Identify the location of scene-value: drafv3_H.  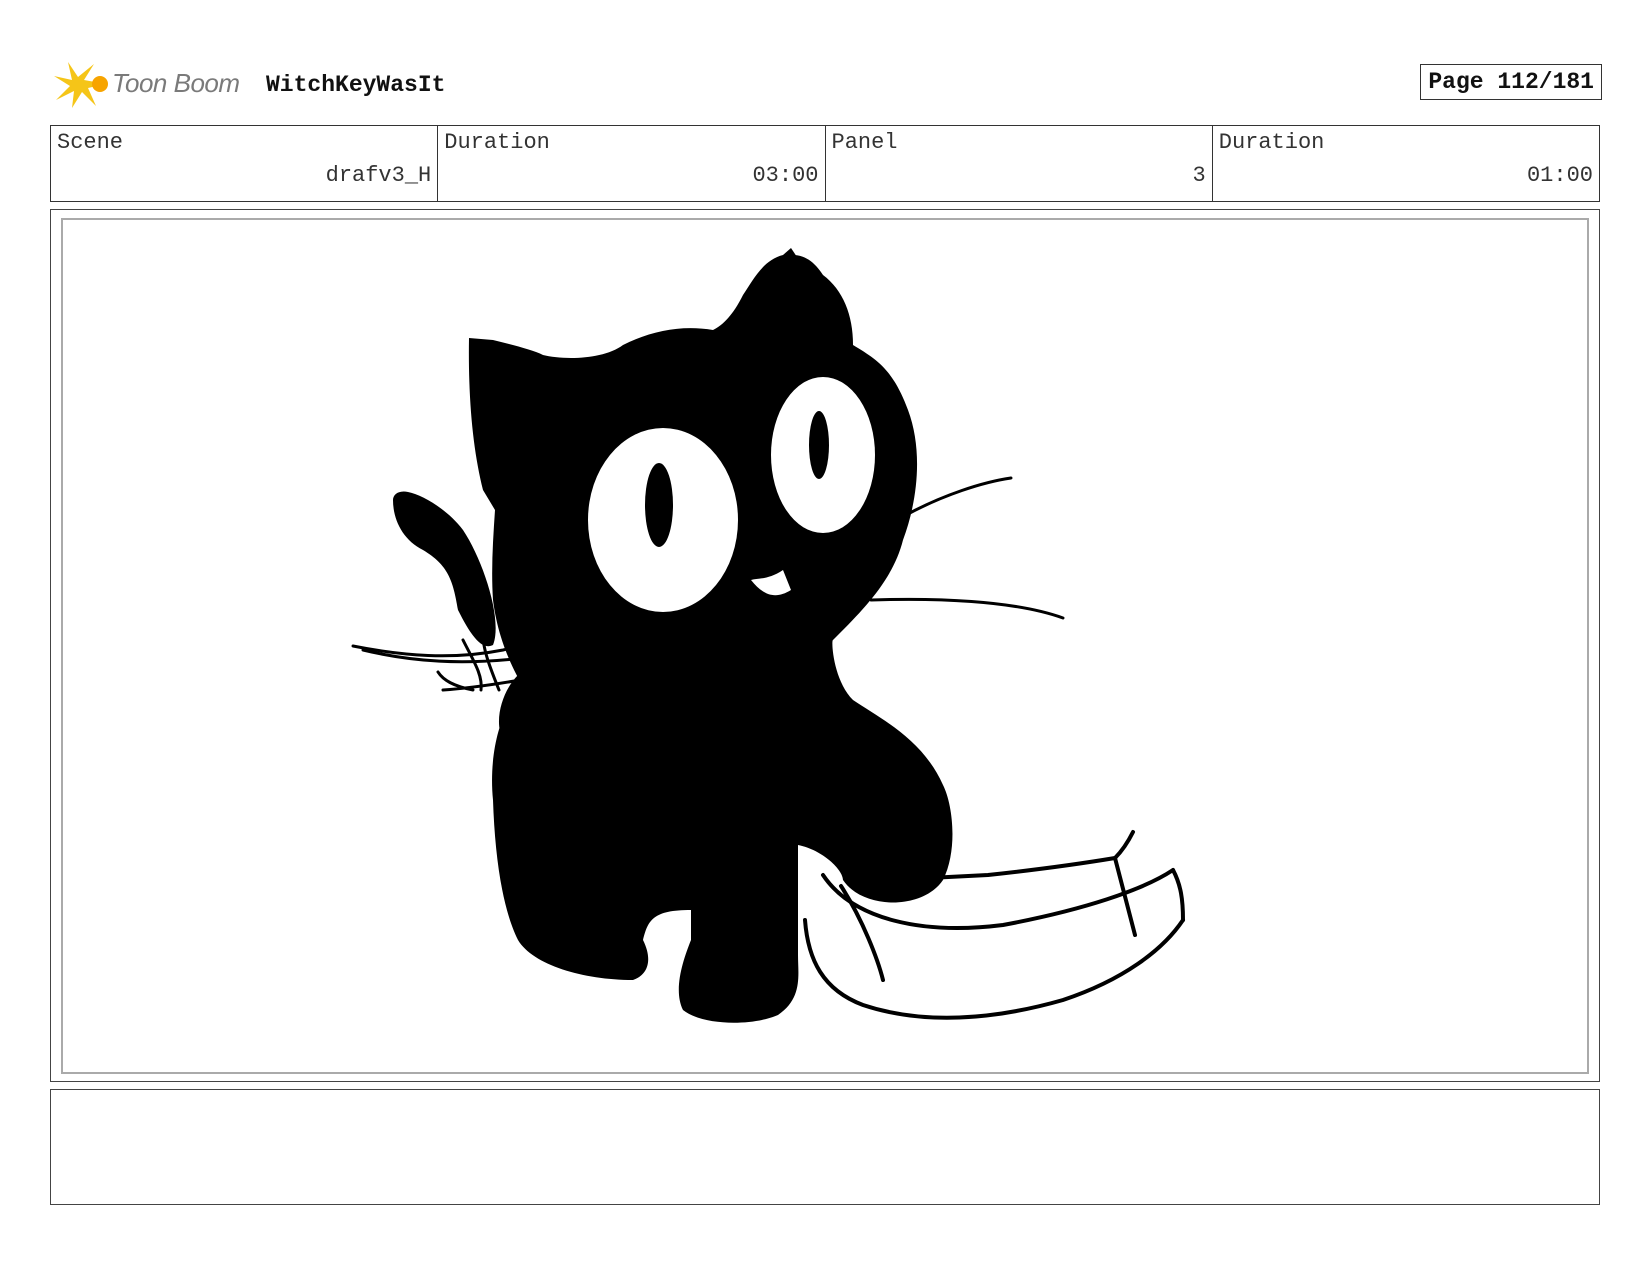
(378, 175).